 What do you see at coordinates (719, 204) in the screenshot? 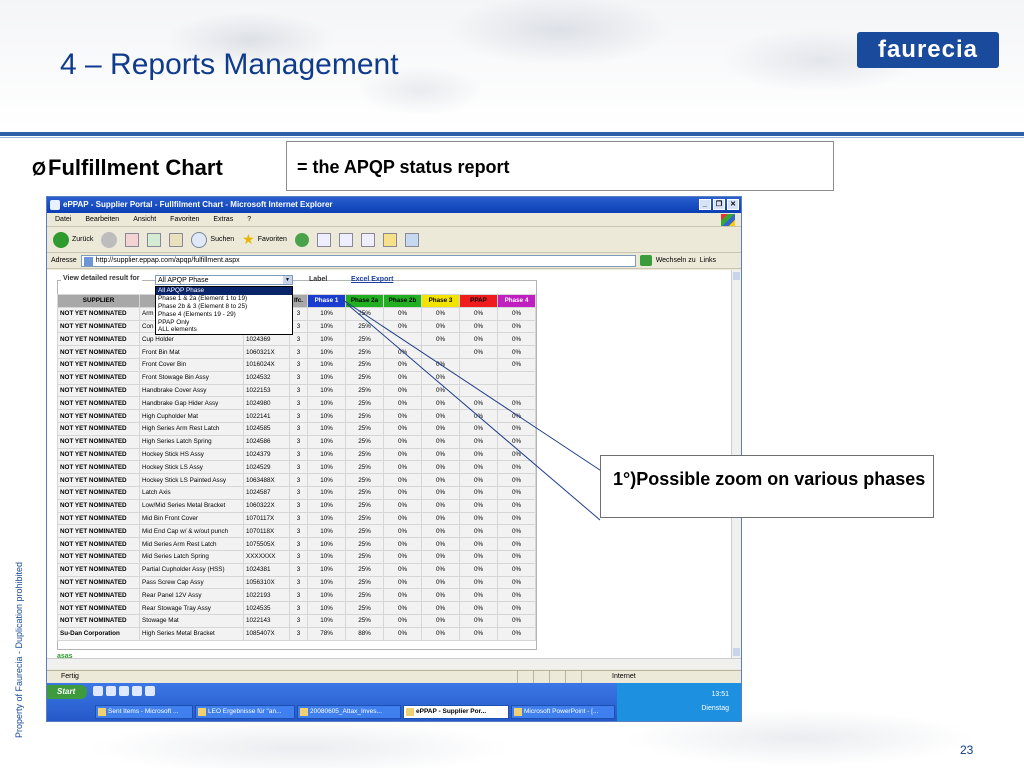
I see `maximize-button: ❐` at bounding box center [719, 204].